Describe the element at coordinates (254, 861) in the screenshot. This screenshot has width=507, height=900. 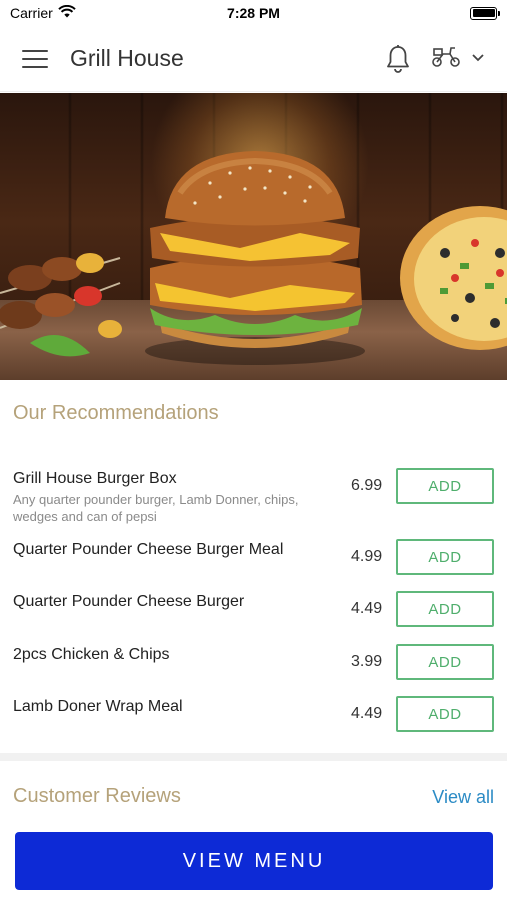
I see `view-menu-button: VIEW MENU` at that location.